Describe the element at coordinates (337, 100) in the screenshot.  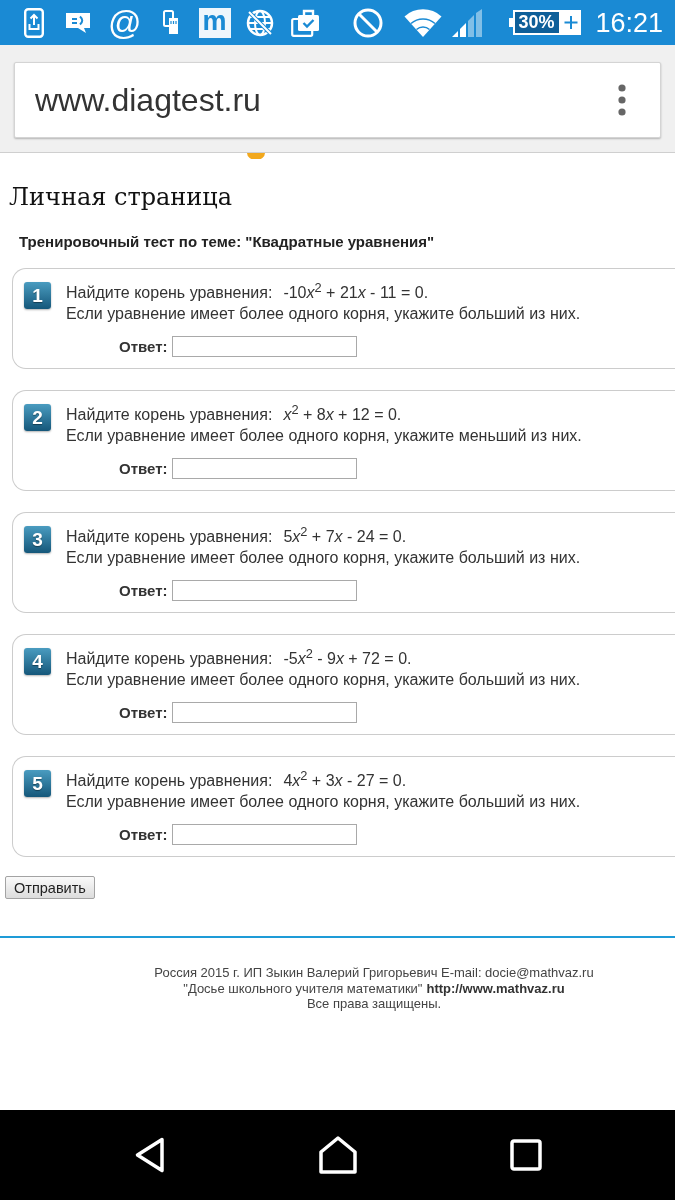
I see `address-bar: www.diagtest.ru` at that location.